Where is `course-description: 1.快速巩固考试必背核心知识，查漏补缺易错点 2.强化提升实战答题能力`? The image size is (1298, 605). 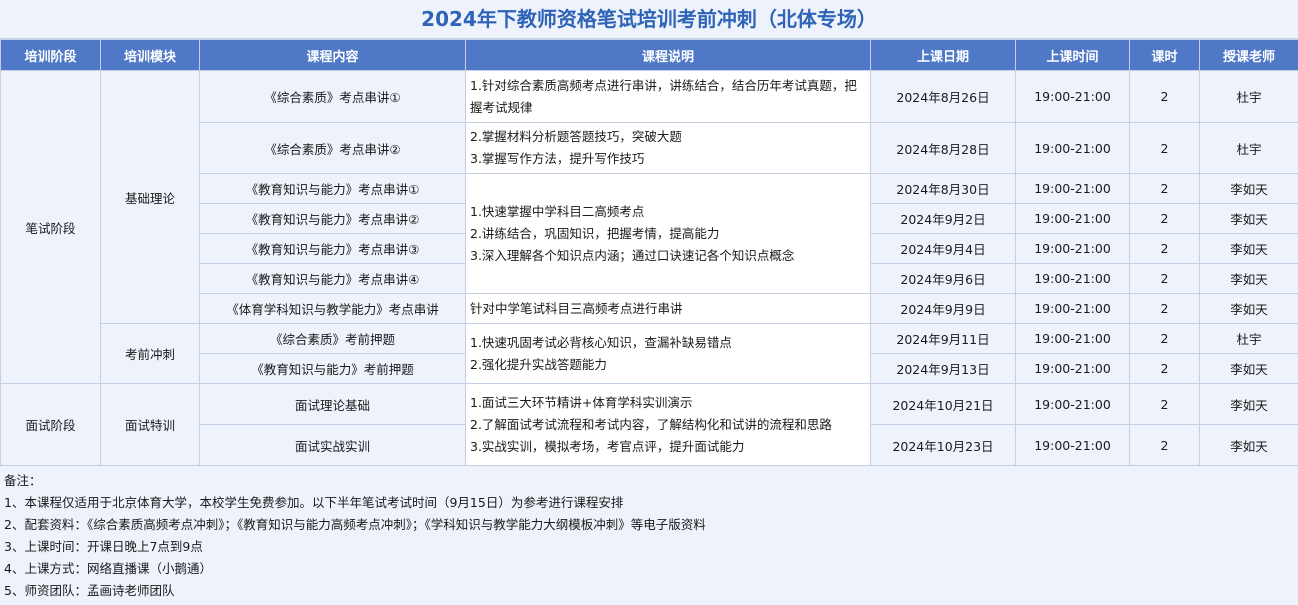 course-description: 1.快速巩固考试必背核心知识，查漏补缺易错点 2.强化提升实战答题能力 is located at coordinates (668, 353).